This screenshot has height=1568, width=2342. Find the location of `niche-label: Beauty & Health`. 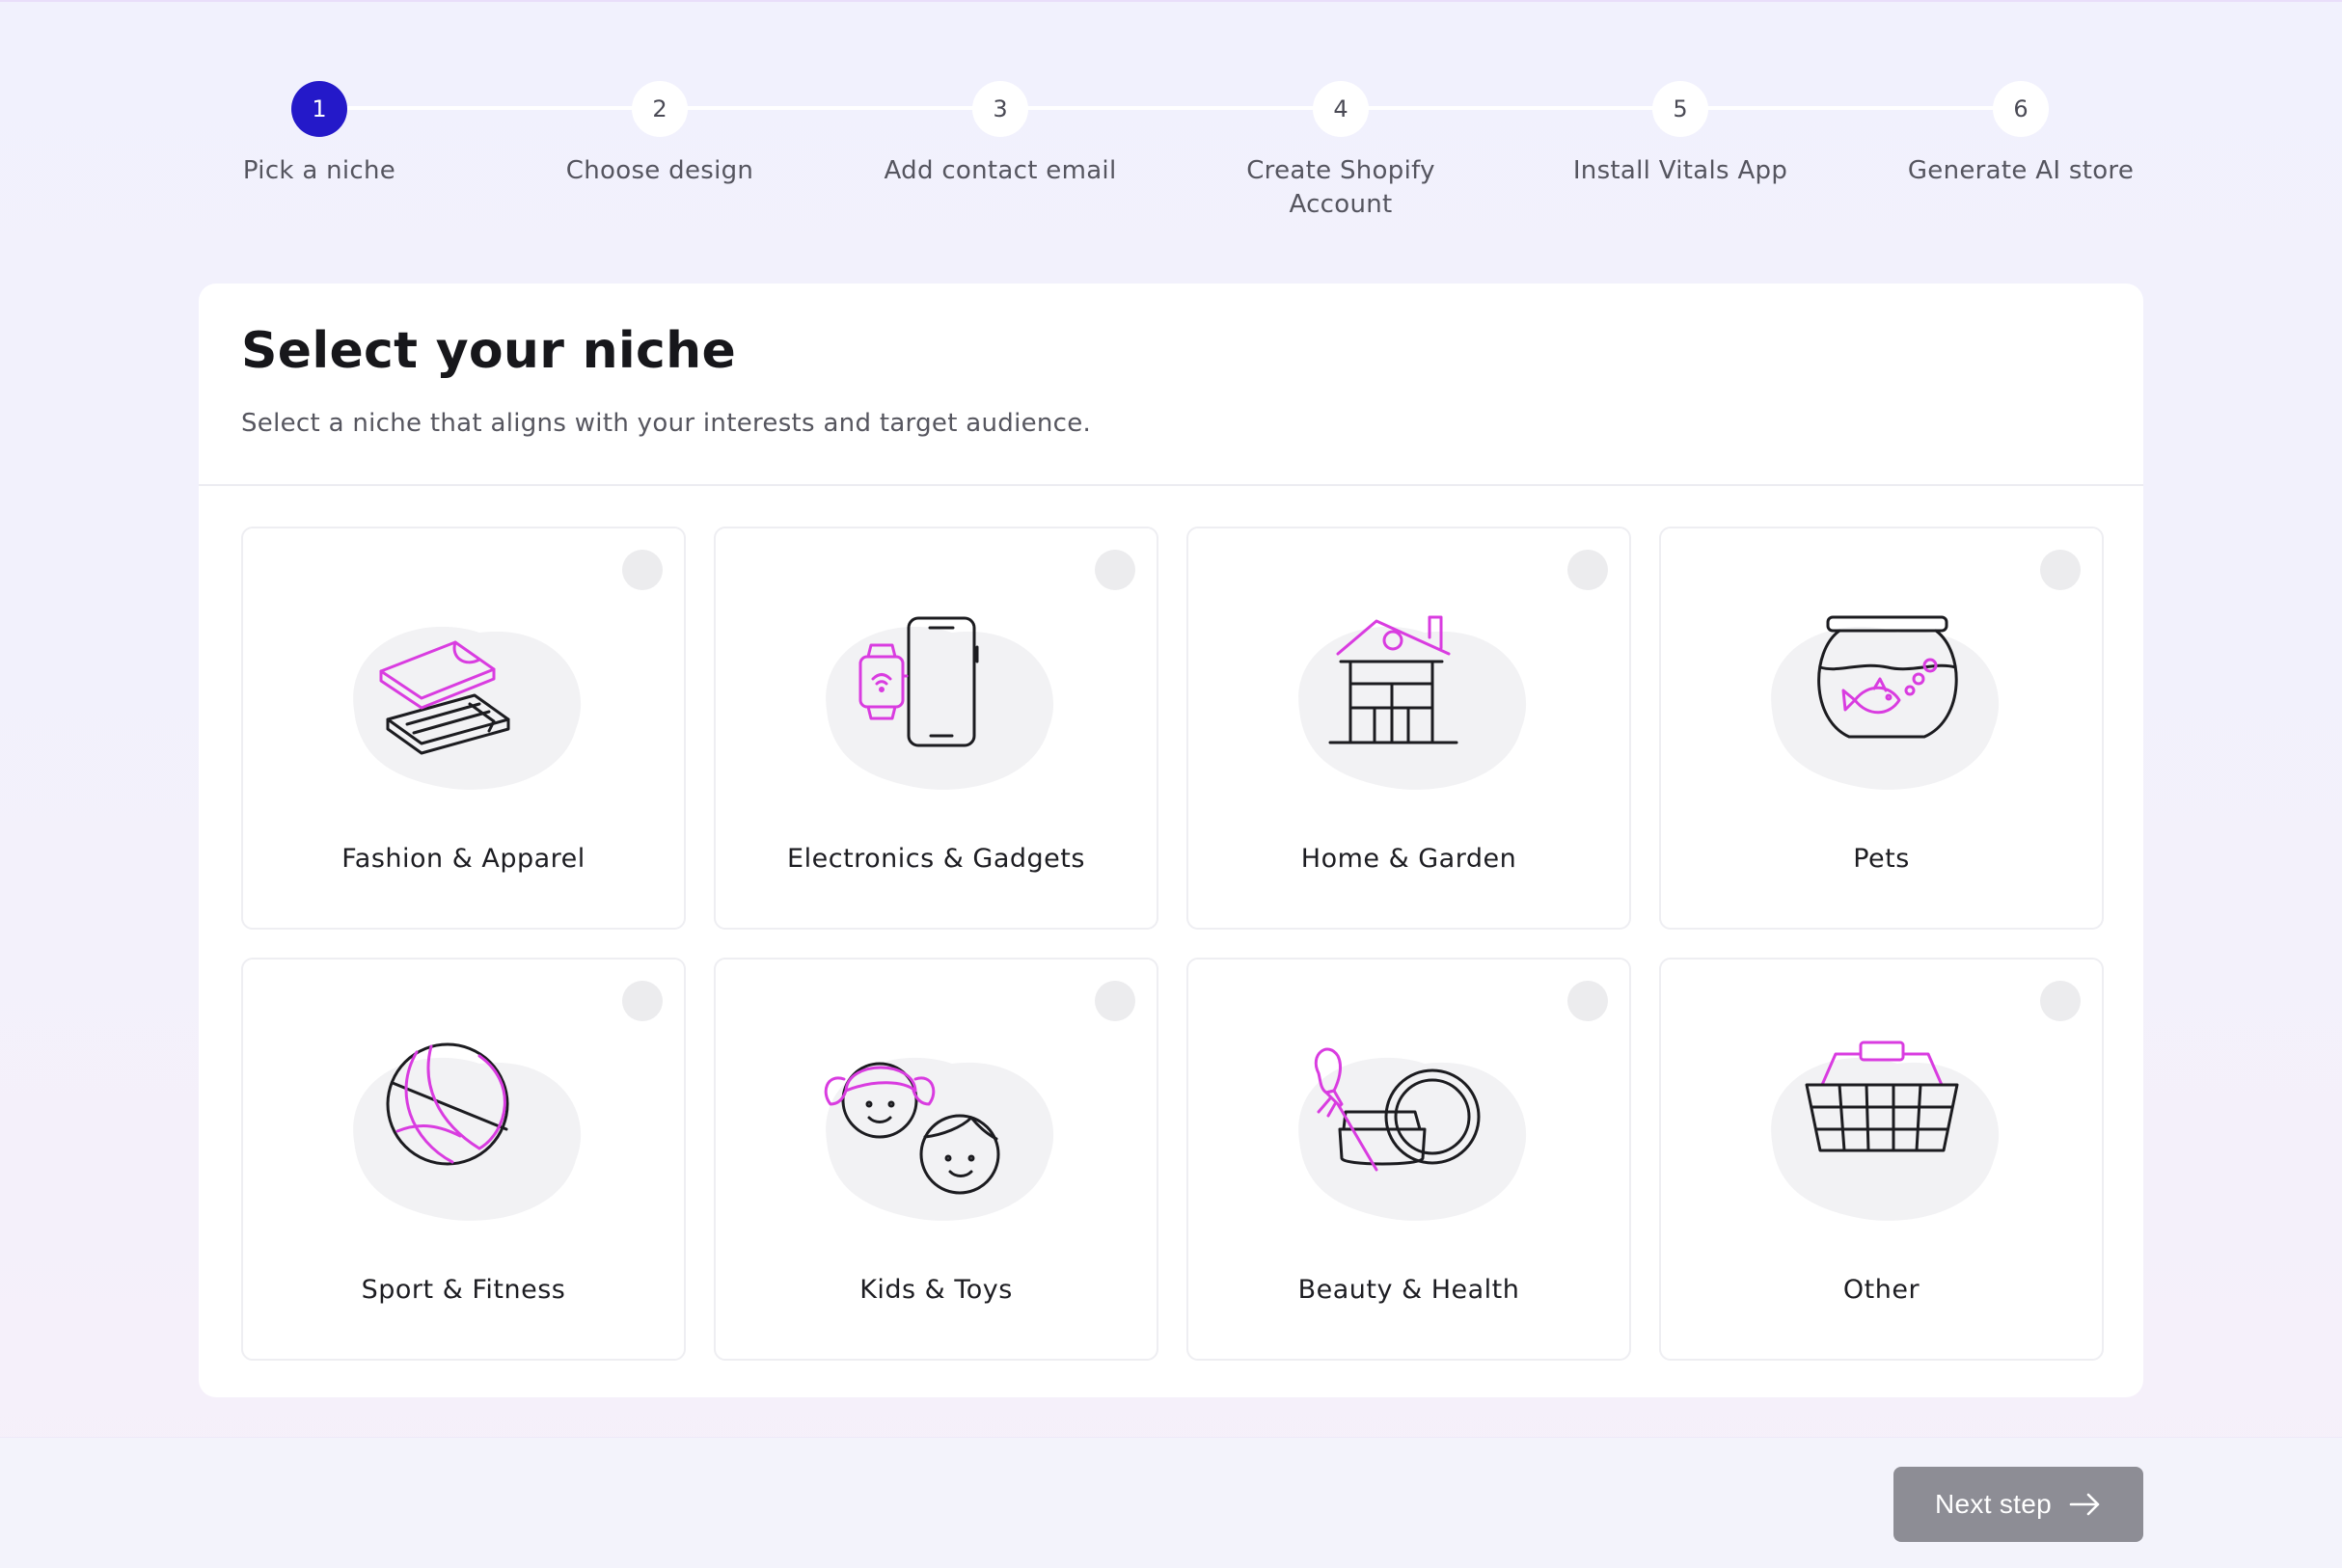

niche-label: Beauty & Health is located at coordinates (1408, 1290).